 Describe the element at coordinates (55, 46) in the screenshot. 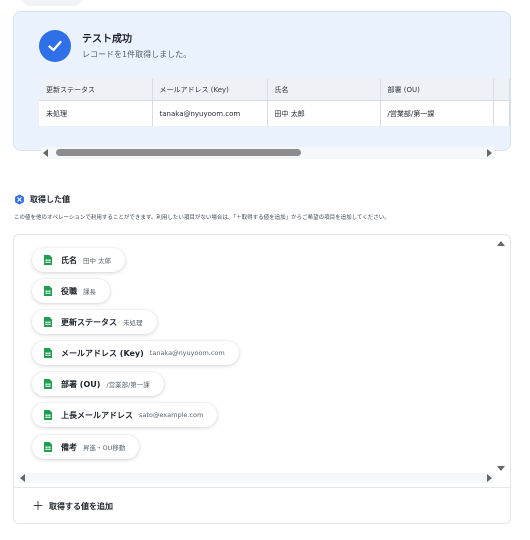

I see `check-circle-icon` at that location.